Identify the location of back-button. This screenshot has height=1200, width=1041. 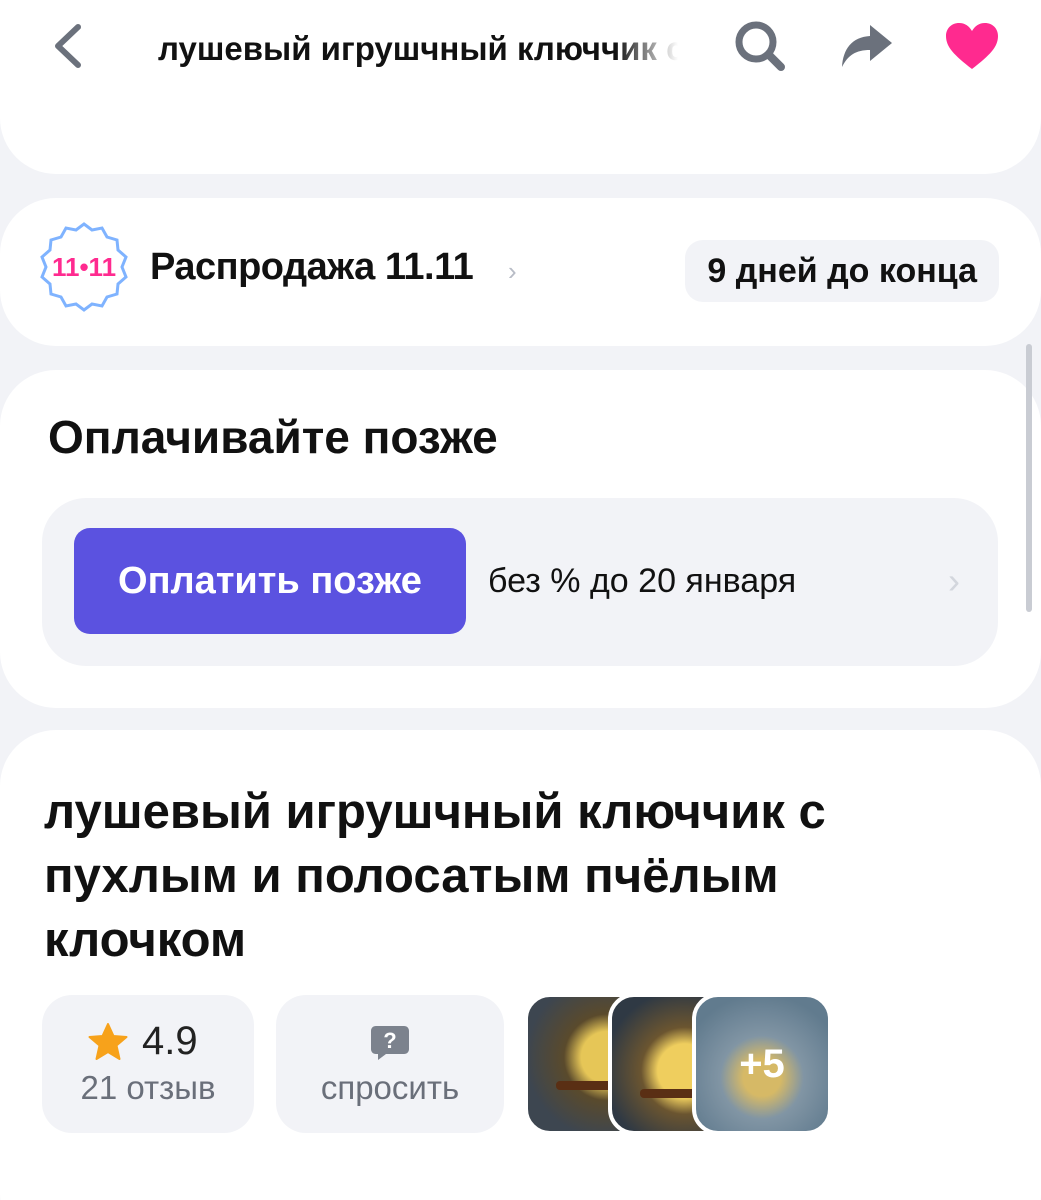
(68, 46).